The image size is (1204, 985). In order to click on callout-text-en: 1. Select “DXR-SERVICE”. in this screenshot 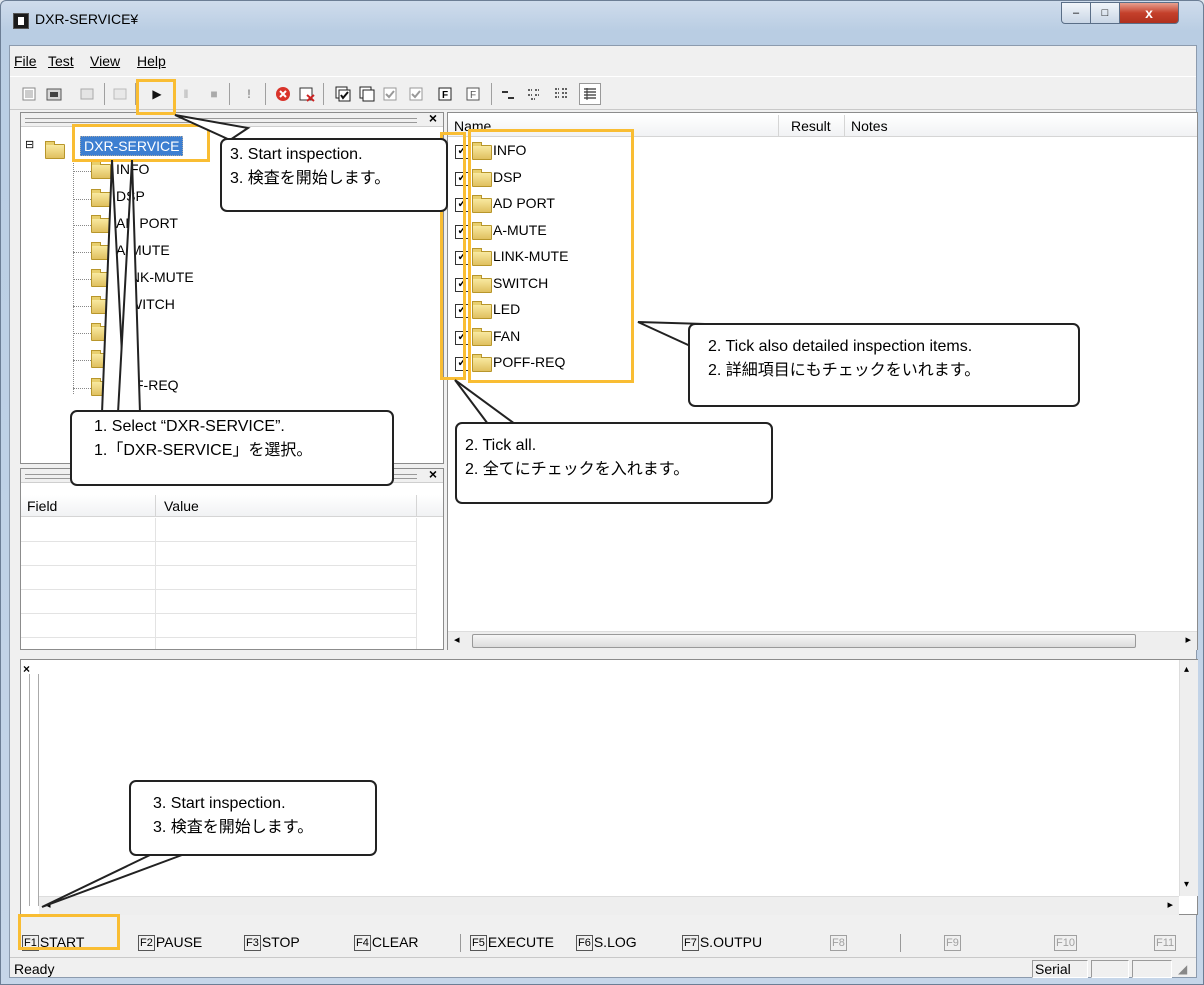, I will do `click(189, 426)`.